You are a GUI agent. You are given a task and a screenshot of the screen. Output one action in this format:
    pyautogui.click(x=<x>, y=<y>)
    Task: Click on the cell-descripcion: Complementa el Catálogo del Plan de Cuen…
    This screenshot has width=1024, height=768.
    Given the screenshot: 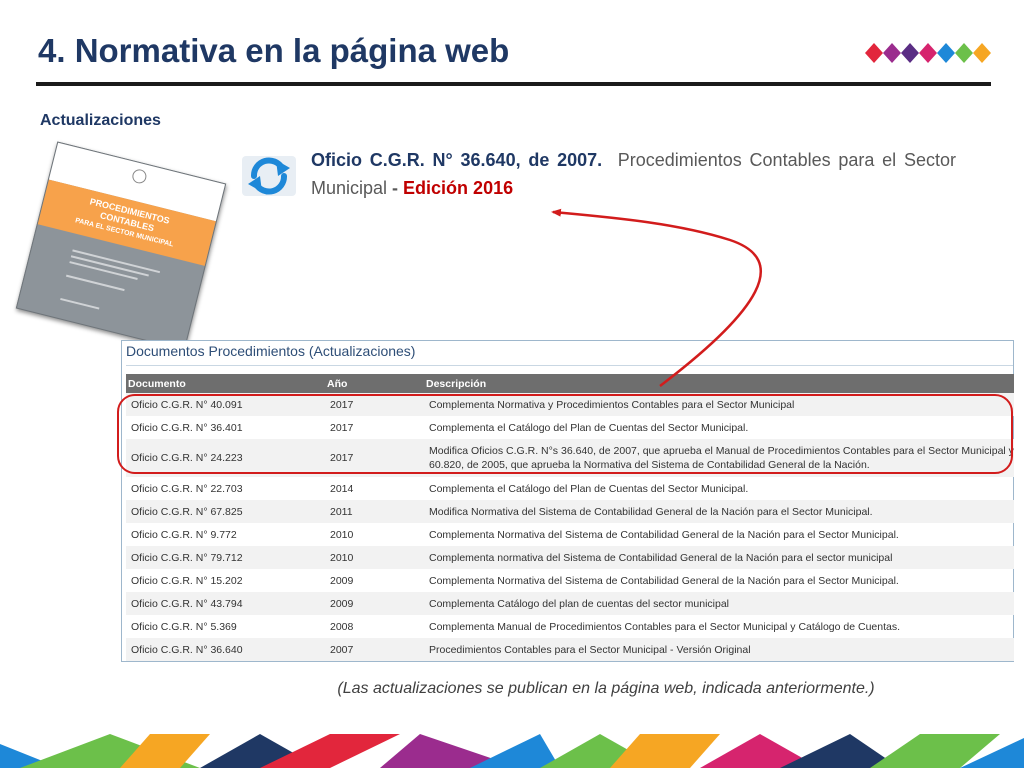 What is the action you would take?
    pyautogui.click(x=589, y=488)
    